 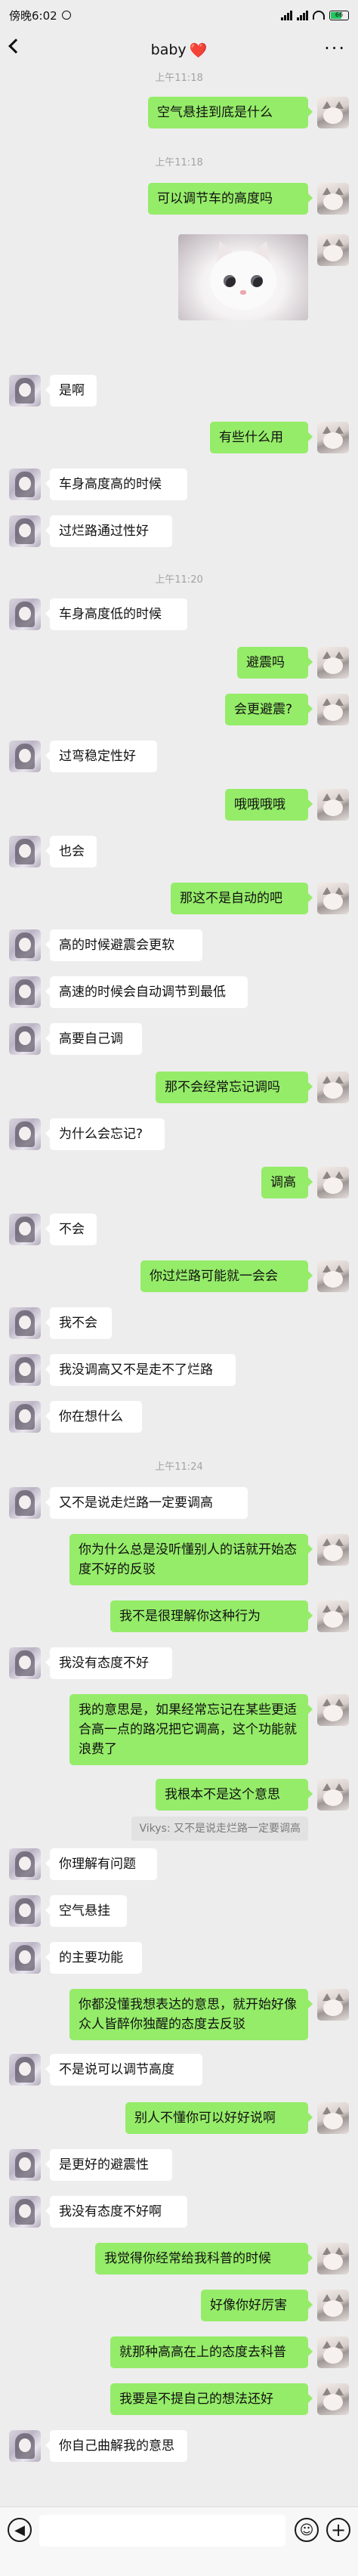 I want to click on message-bubble: 那这不是自动的吧, so click(x=242, y=899).